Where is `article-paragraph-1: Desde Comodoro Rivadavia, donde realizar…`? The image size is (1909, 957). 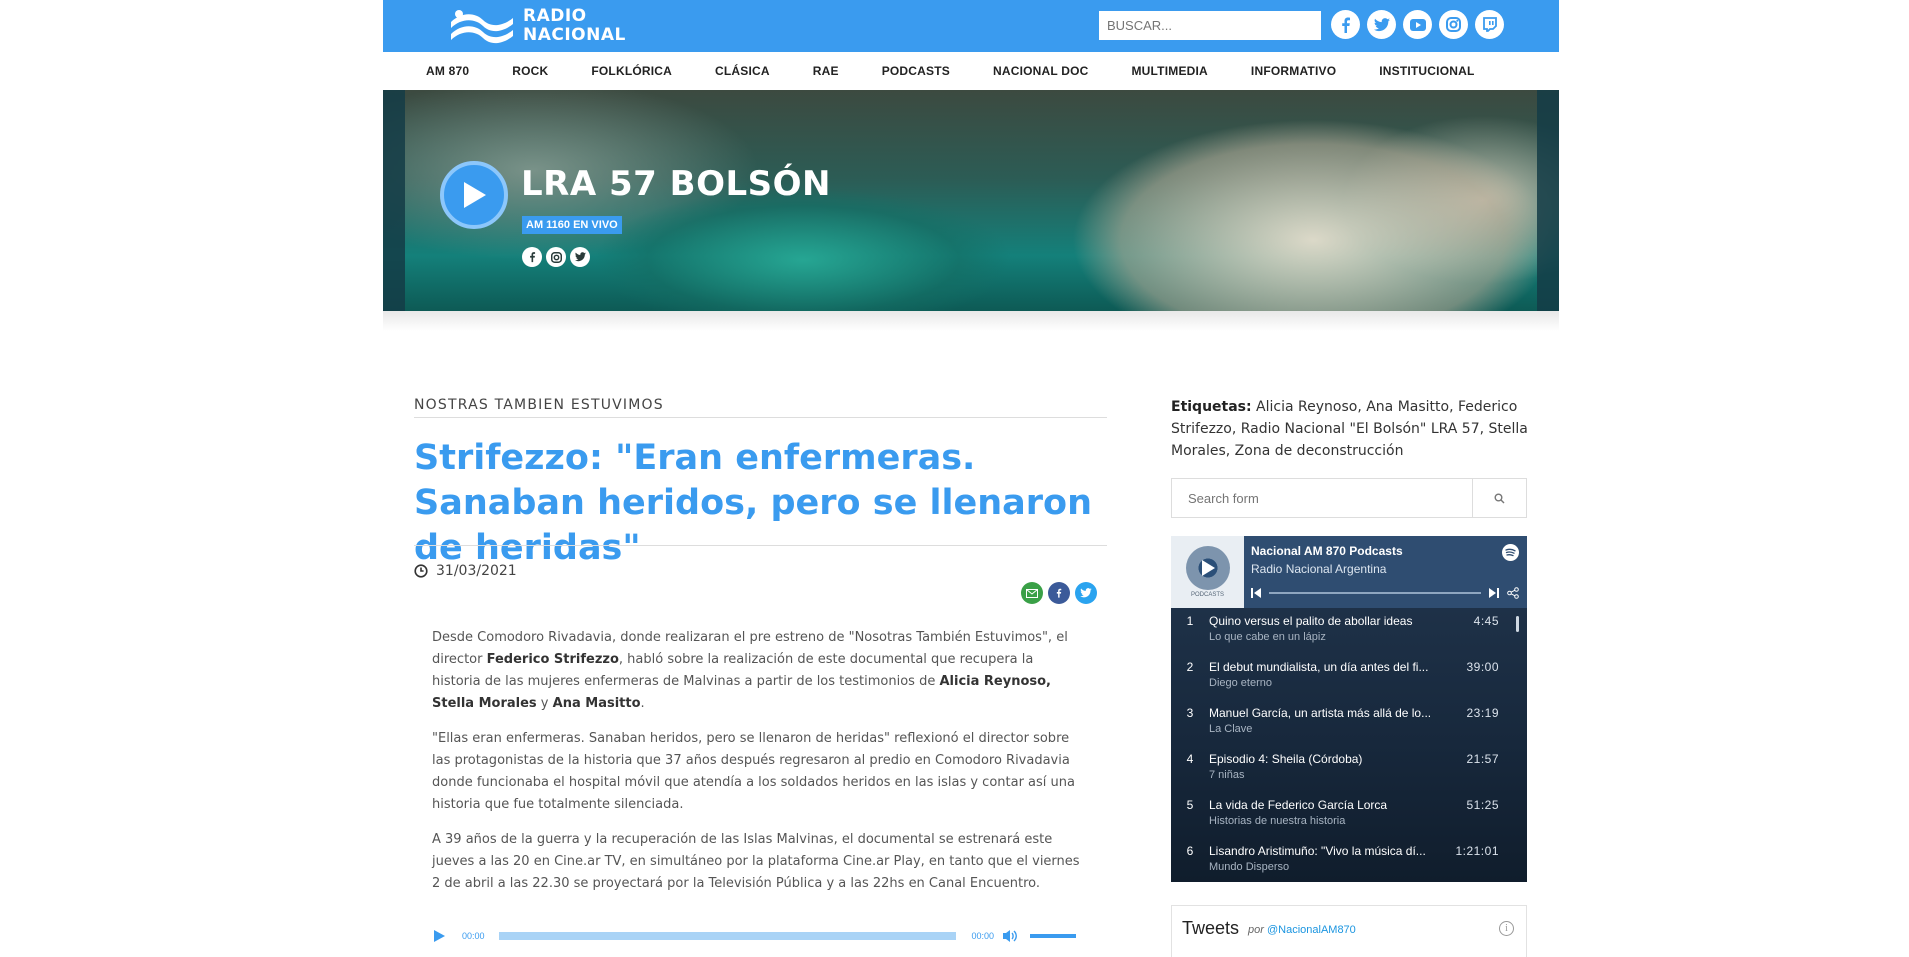 article-paragraph-1: Desde Comodoro Rivadavia, donde realizar… is located at coordinates (750, 670).